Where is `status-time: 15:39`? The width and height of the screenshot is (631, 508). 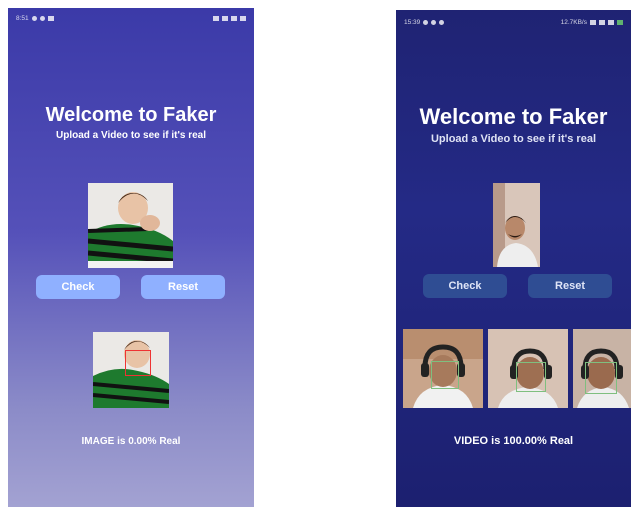
status-time: 15:39 is located at coordinates (412, 22).